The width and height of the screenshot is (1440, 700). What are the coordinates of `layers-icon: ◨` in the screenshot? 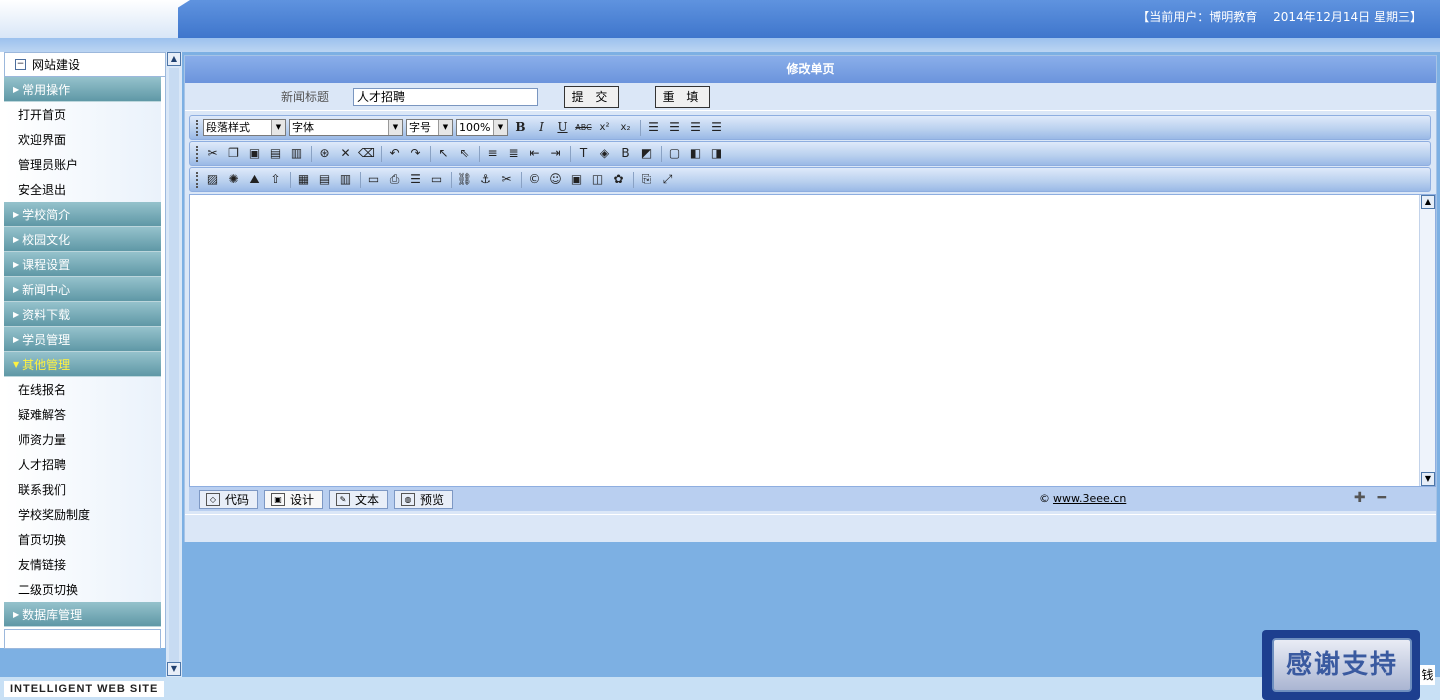 It's located at (716, 153).